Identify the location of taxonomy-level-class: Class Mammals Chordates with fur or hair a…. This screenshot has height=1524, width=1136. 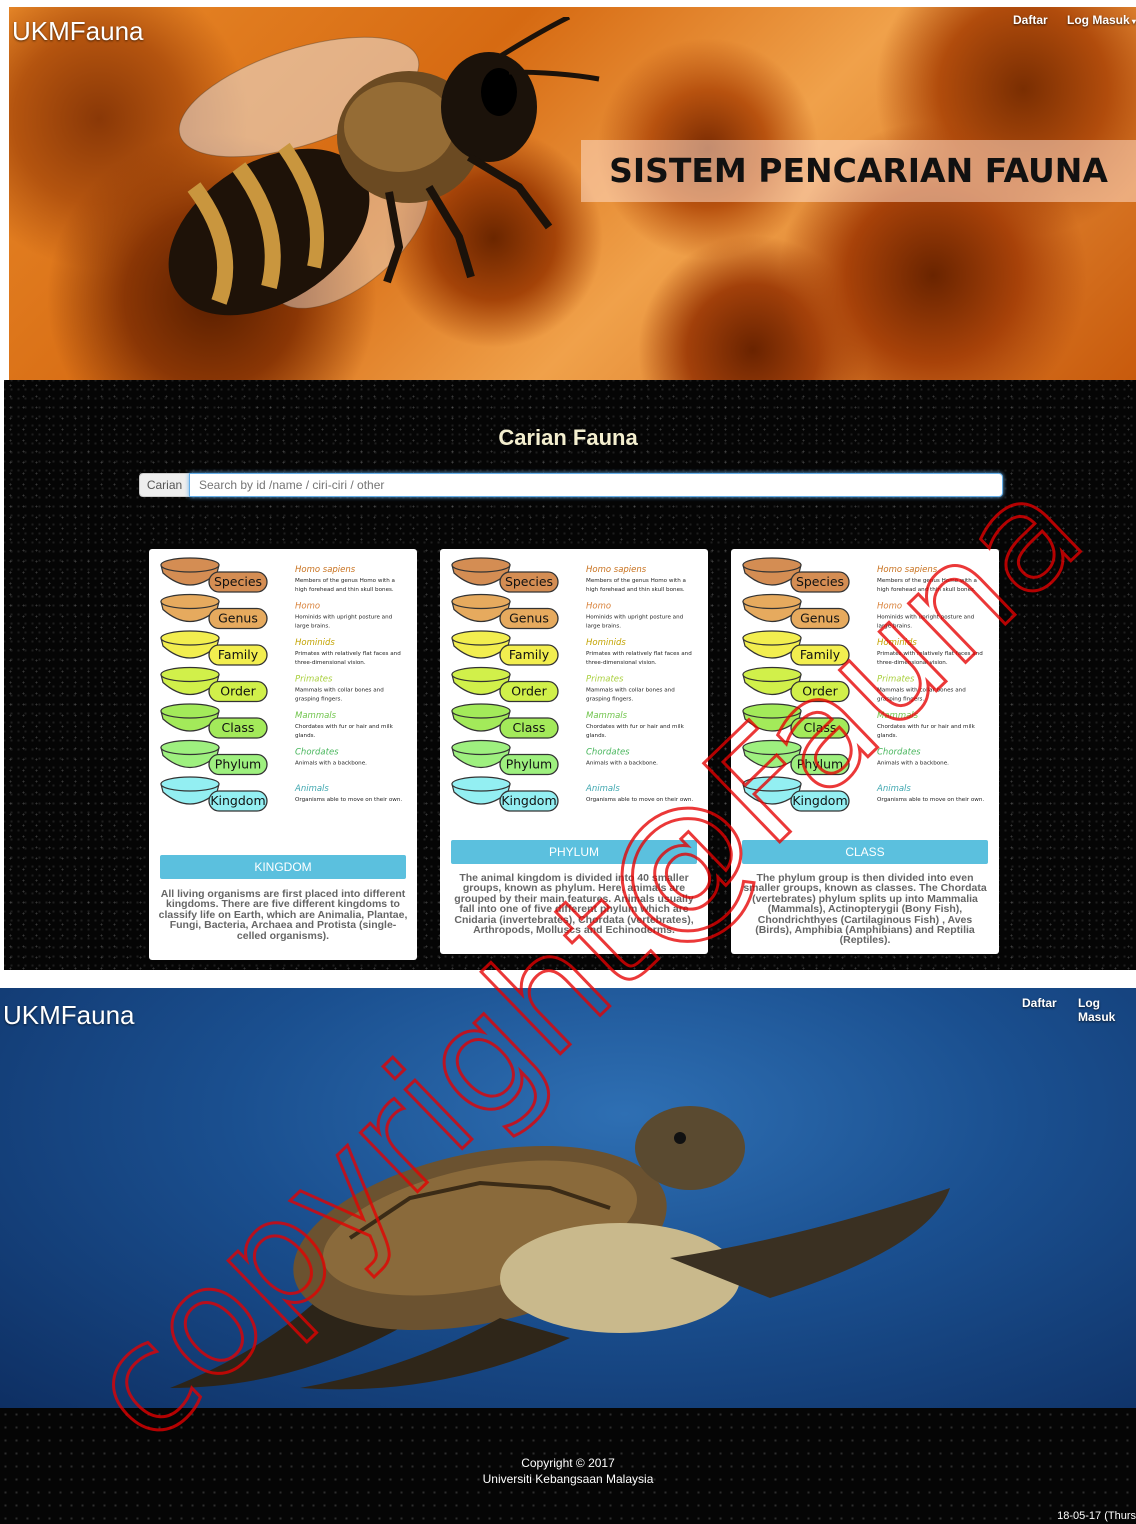
(277, 721).